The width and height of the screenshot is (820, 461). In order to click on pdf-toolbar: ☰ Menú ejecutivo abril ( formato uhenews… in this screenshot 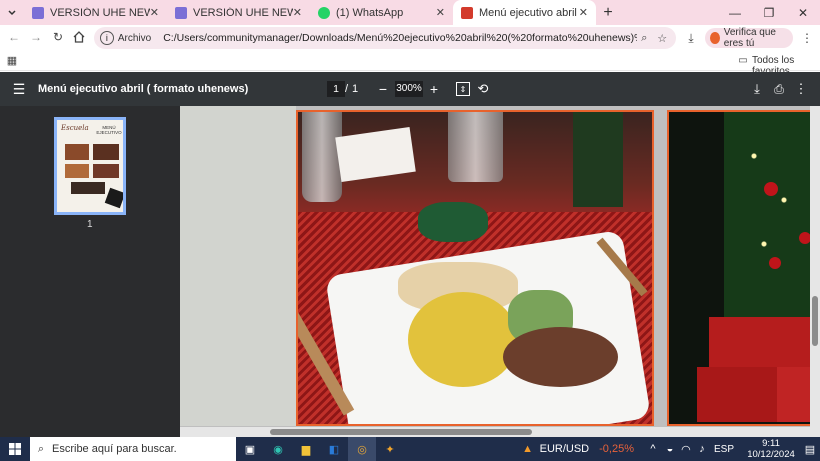, I will do `click(410, 89)`.